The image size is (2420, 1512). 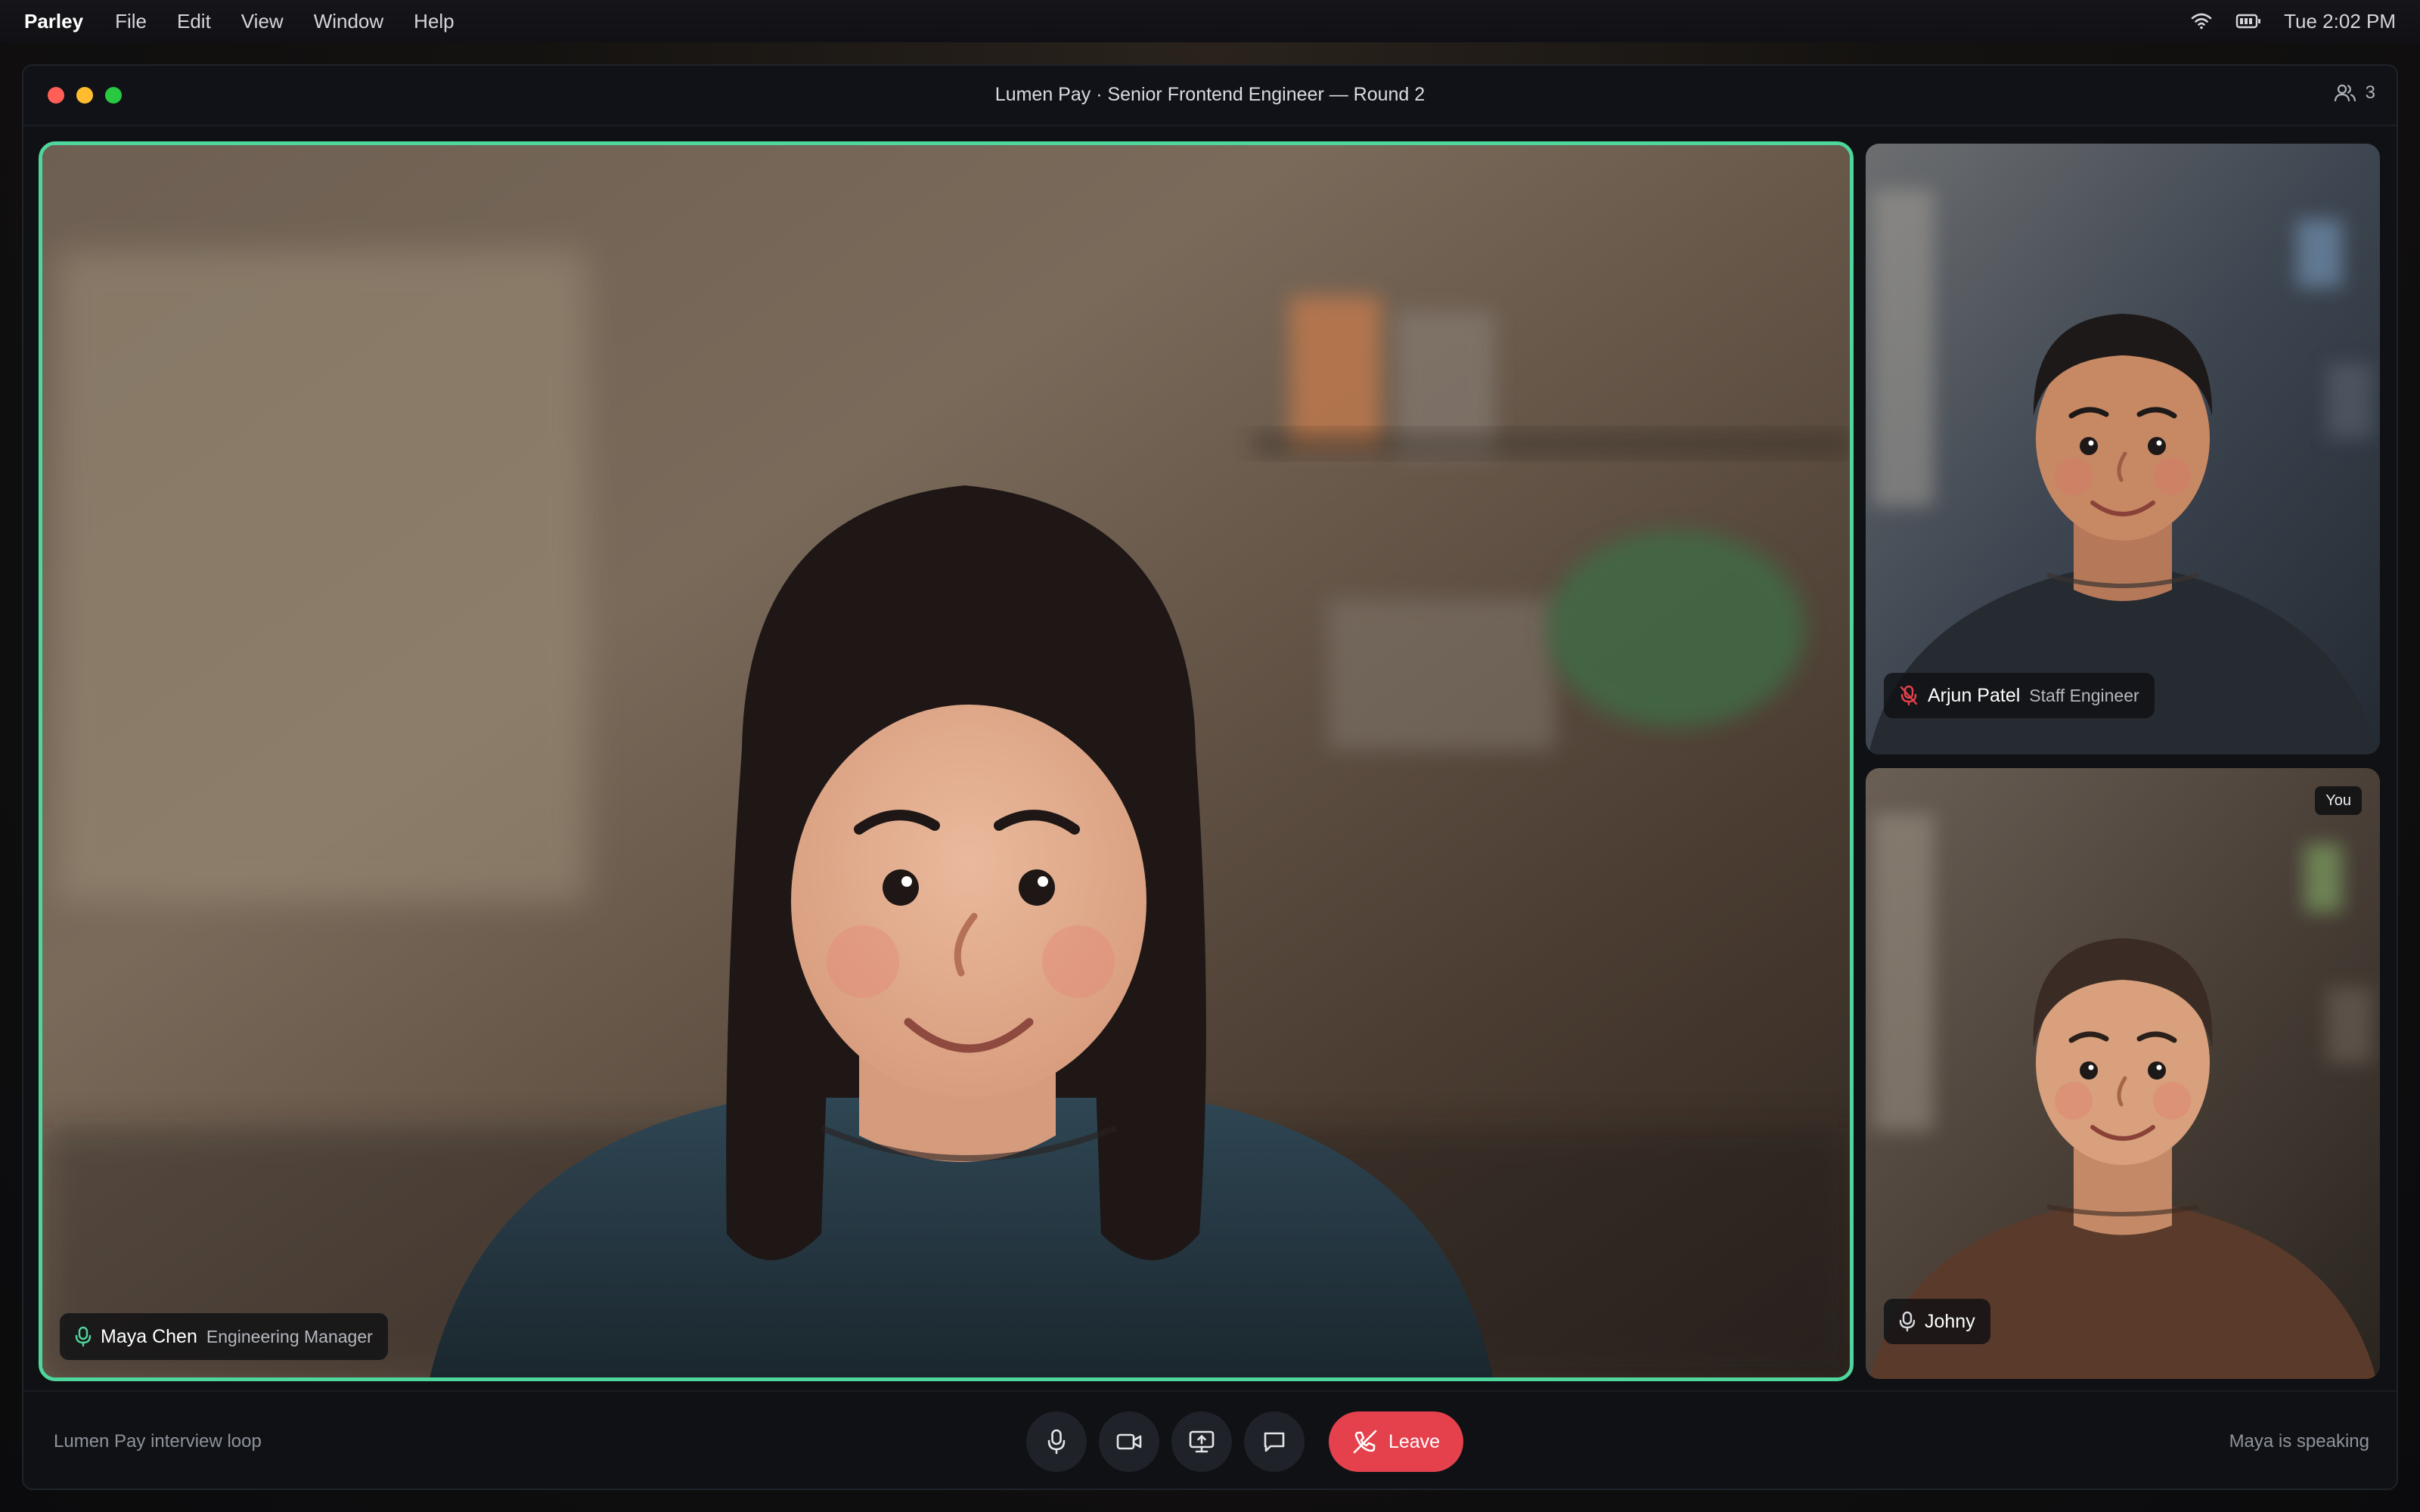 I want to click on share-screen-button, so click(x=1201, y=1441).